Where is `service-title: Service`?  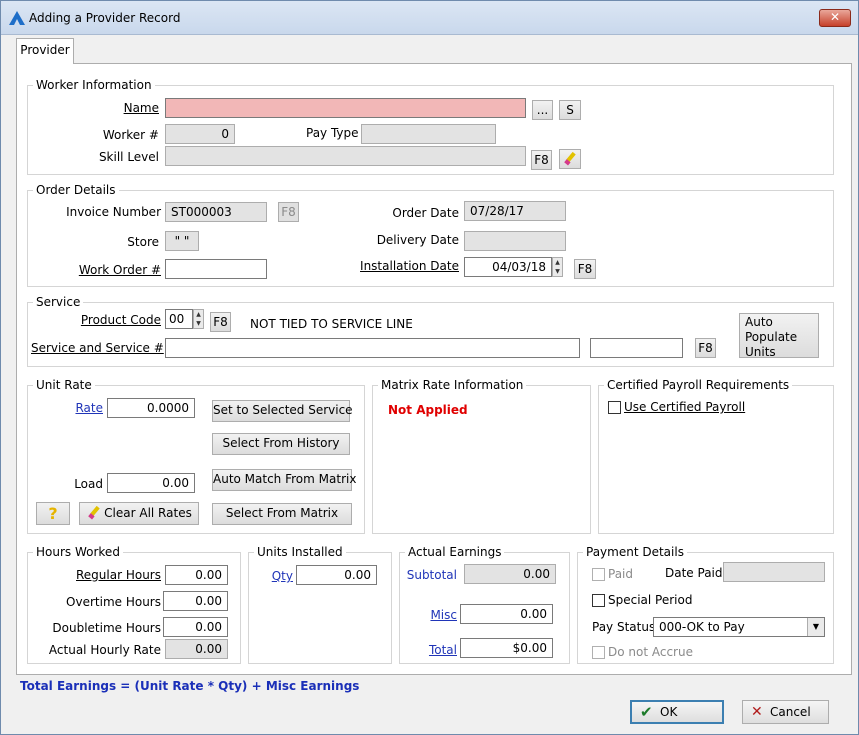 service-title: Service is located at coordinates (58, 302).